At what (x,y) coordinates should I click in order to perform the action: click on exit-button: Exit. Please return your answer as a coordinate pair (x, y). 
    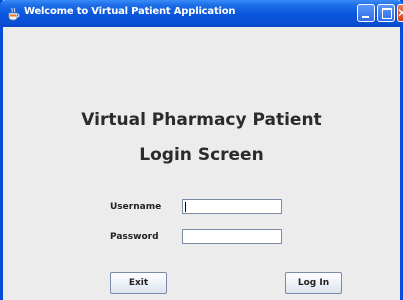
    Looking at the image, I should click on (138, 283).